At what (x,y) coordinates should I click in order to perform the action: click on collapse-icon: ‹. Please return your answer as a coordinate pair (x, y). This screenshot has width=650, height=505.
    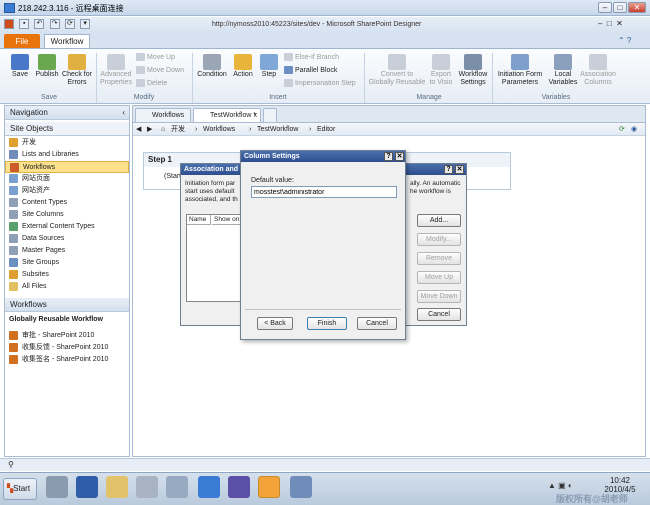
    Looking at the image, I should click on (123, 113).